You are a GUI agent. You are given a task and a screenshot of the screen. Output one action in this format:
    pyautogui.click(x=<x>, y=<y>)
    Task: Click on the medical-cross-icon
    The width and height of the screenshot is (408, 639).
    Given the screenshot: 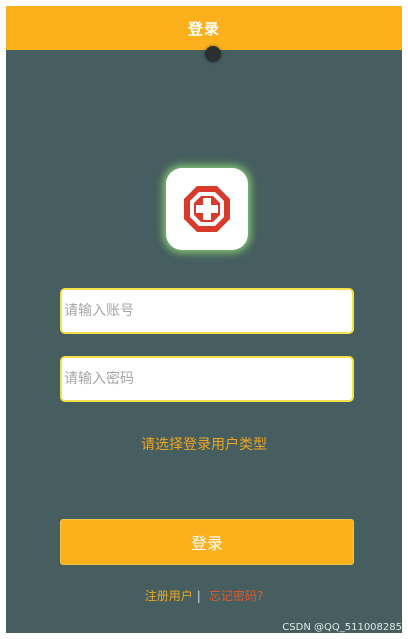 What is the action you would take?
    pyautogui.click(x=207, y=209)
    